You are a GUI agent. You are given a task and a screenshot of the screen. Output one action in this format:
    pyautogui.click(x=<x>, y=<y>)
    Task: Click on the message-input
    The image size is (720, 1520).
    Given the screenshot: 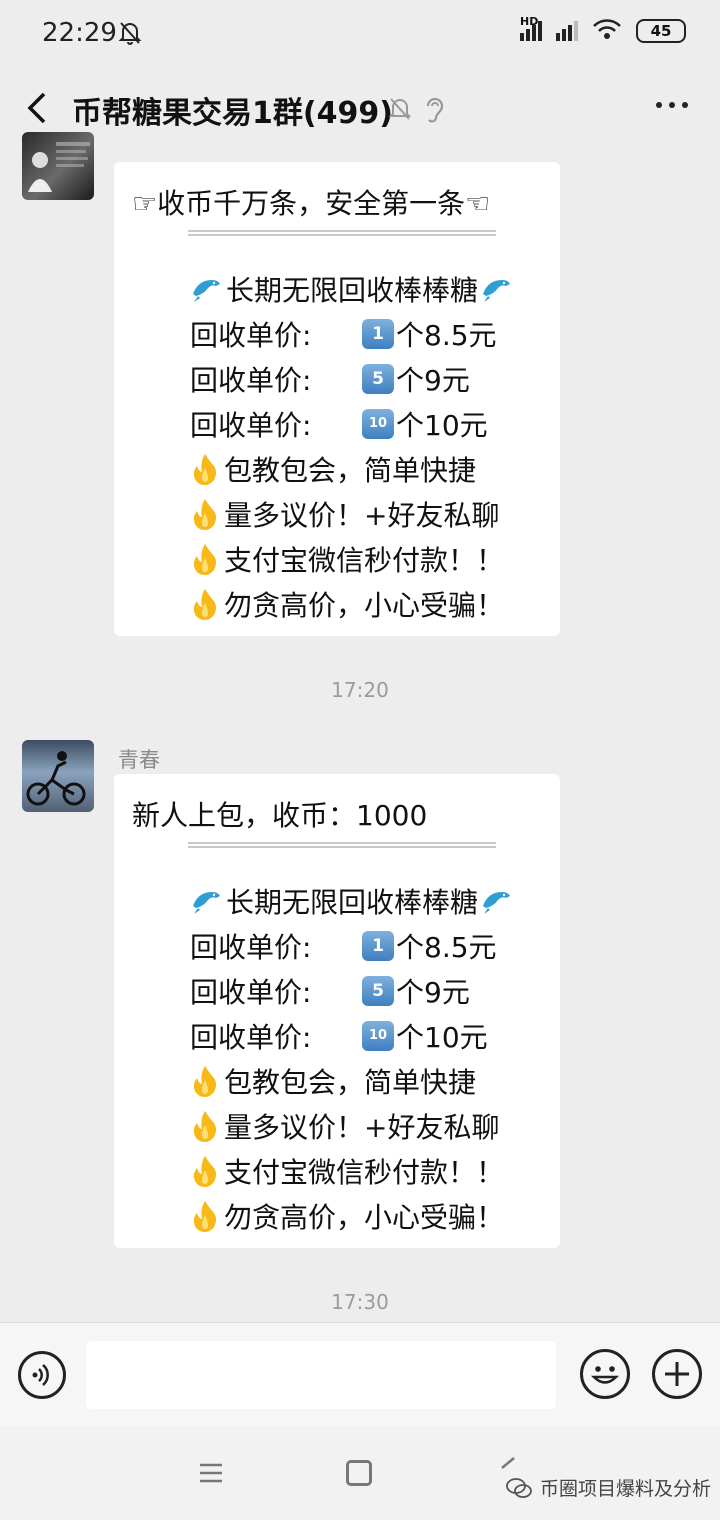 What is the action you would take?
    pyautogui.click(x=321, y=1375)
    